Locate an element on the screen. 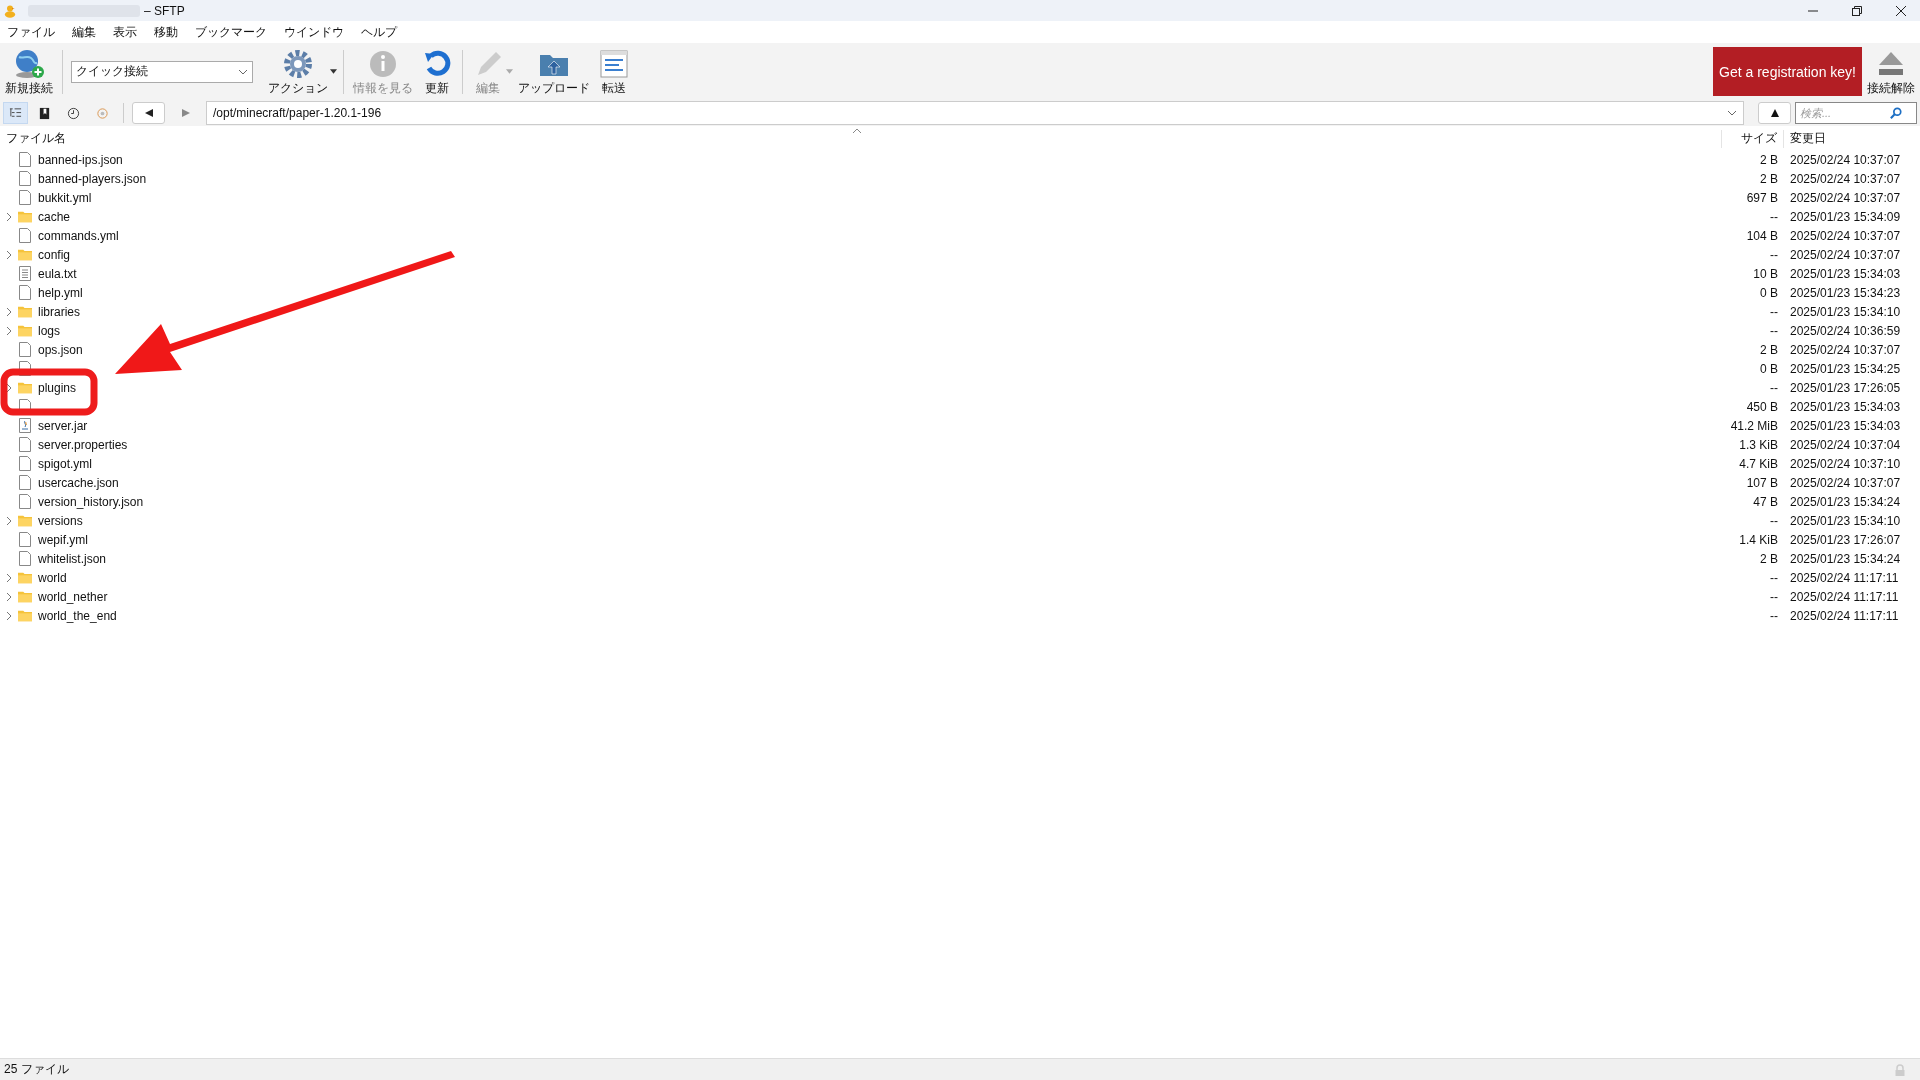 The width and height of the screenshot is (1920, 1080). column-header: 変更日 is located at coordinates (1852, 139).